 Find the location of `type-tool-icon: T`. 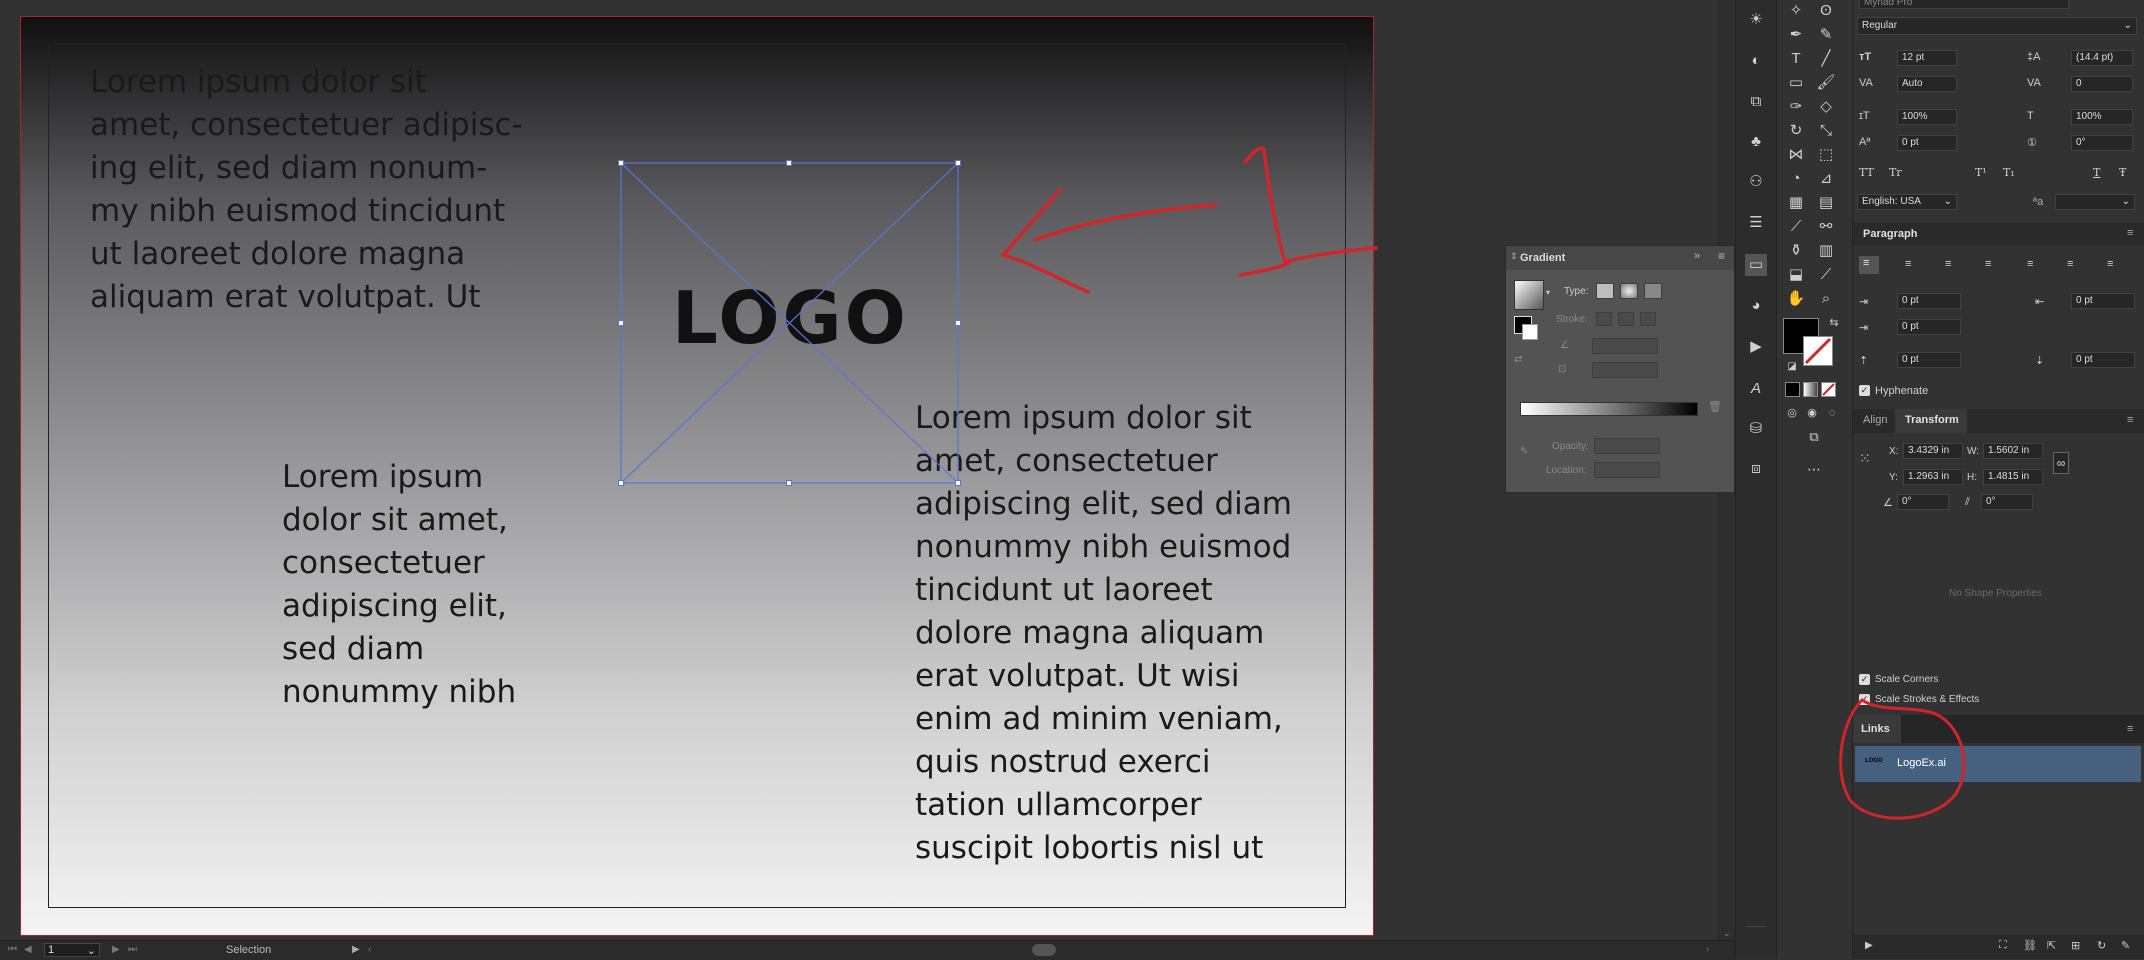

type-tool-icon: T is located at coordinates (1796, 59).